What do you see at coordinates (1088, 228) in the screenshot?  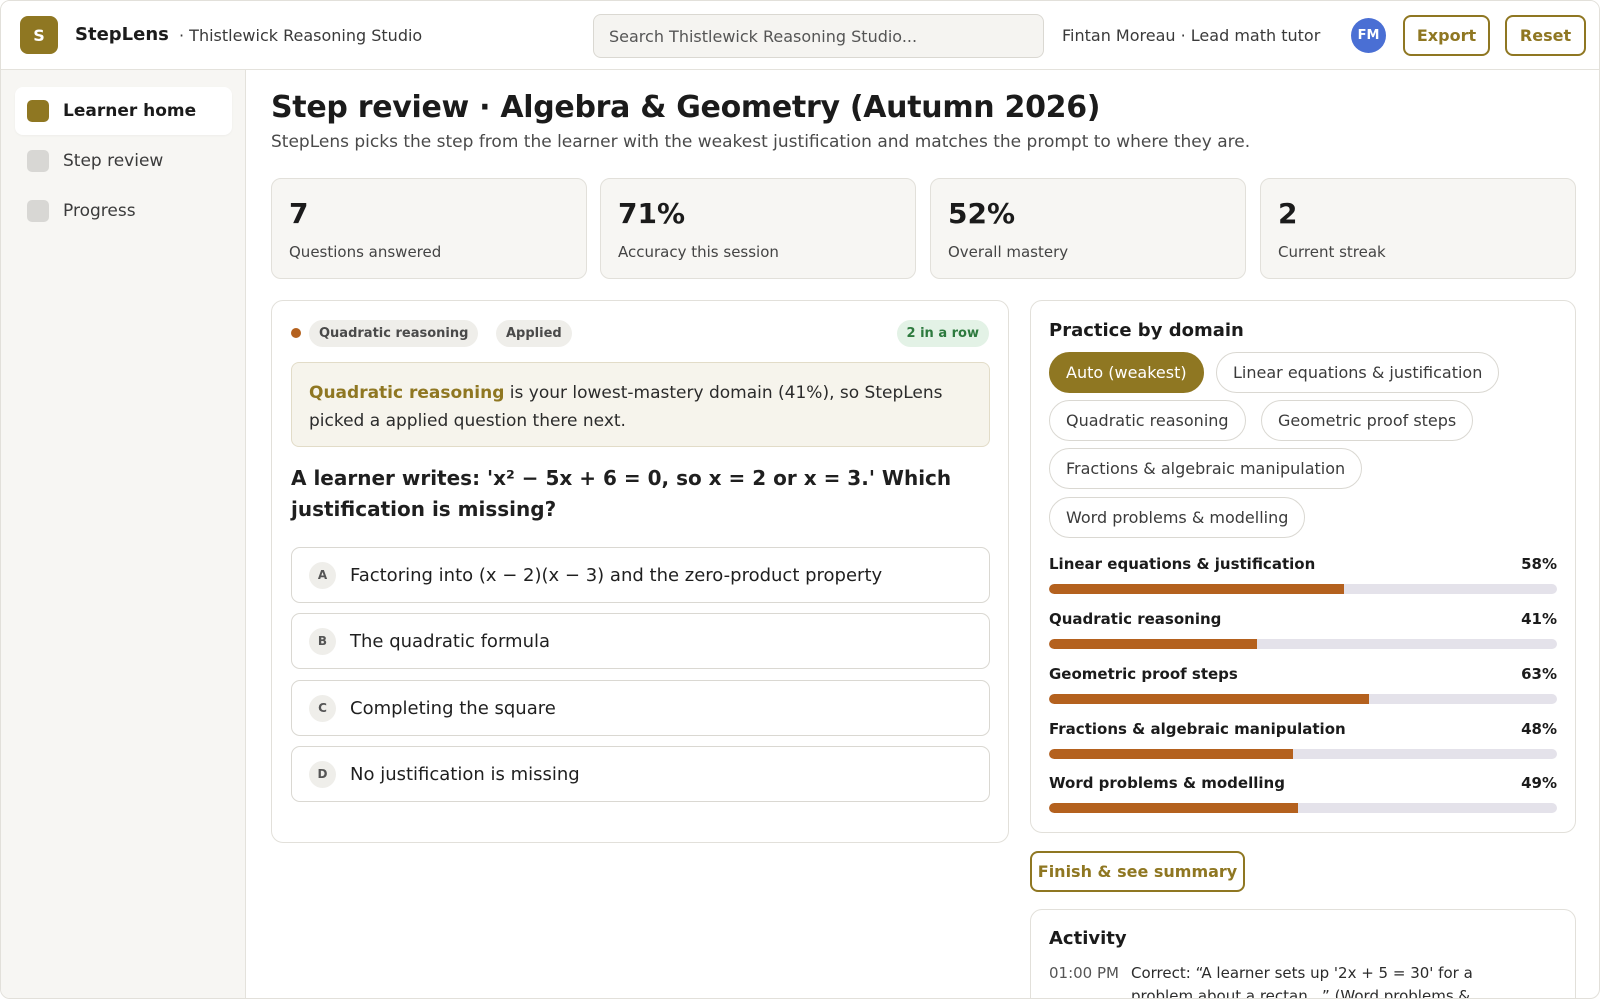 I see `stat-card: 52% Overall mastery` at bounding box center [1088, 228].